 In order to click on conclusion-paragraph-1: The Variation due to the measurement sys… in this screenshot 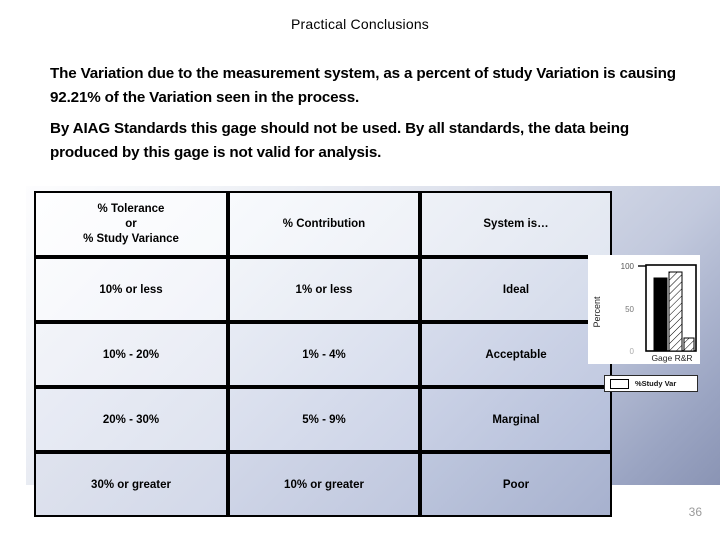, I will do `click(363, 85)`.